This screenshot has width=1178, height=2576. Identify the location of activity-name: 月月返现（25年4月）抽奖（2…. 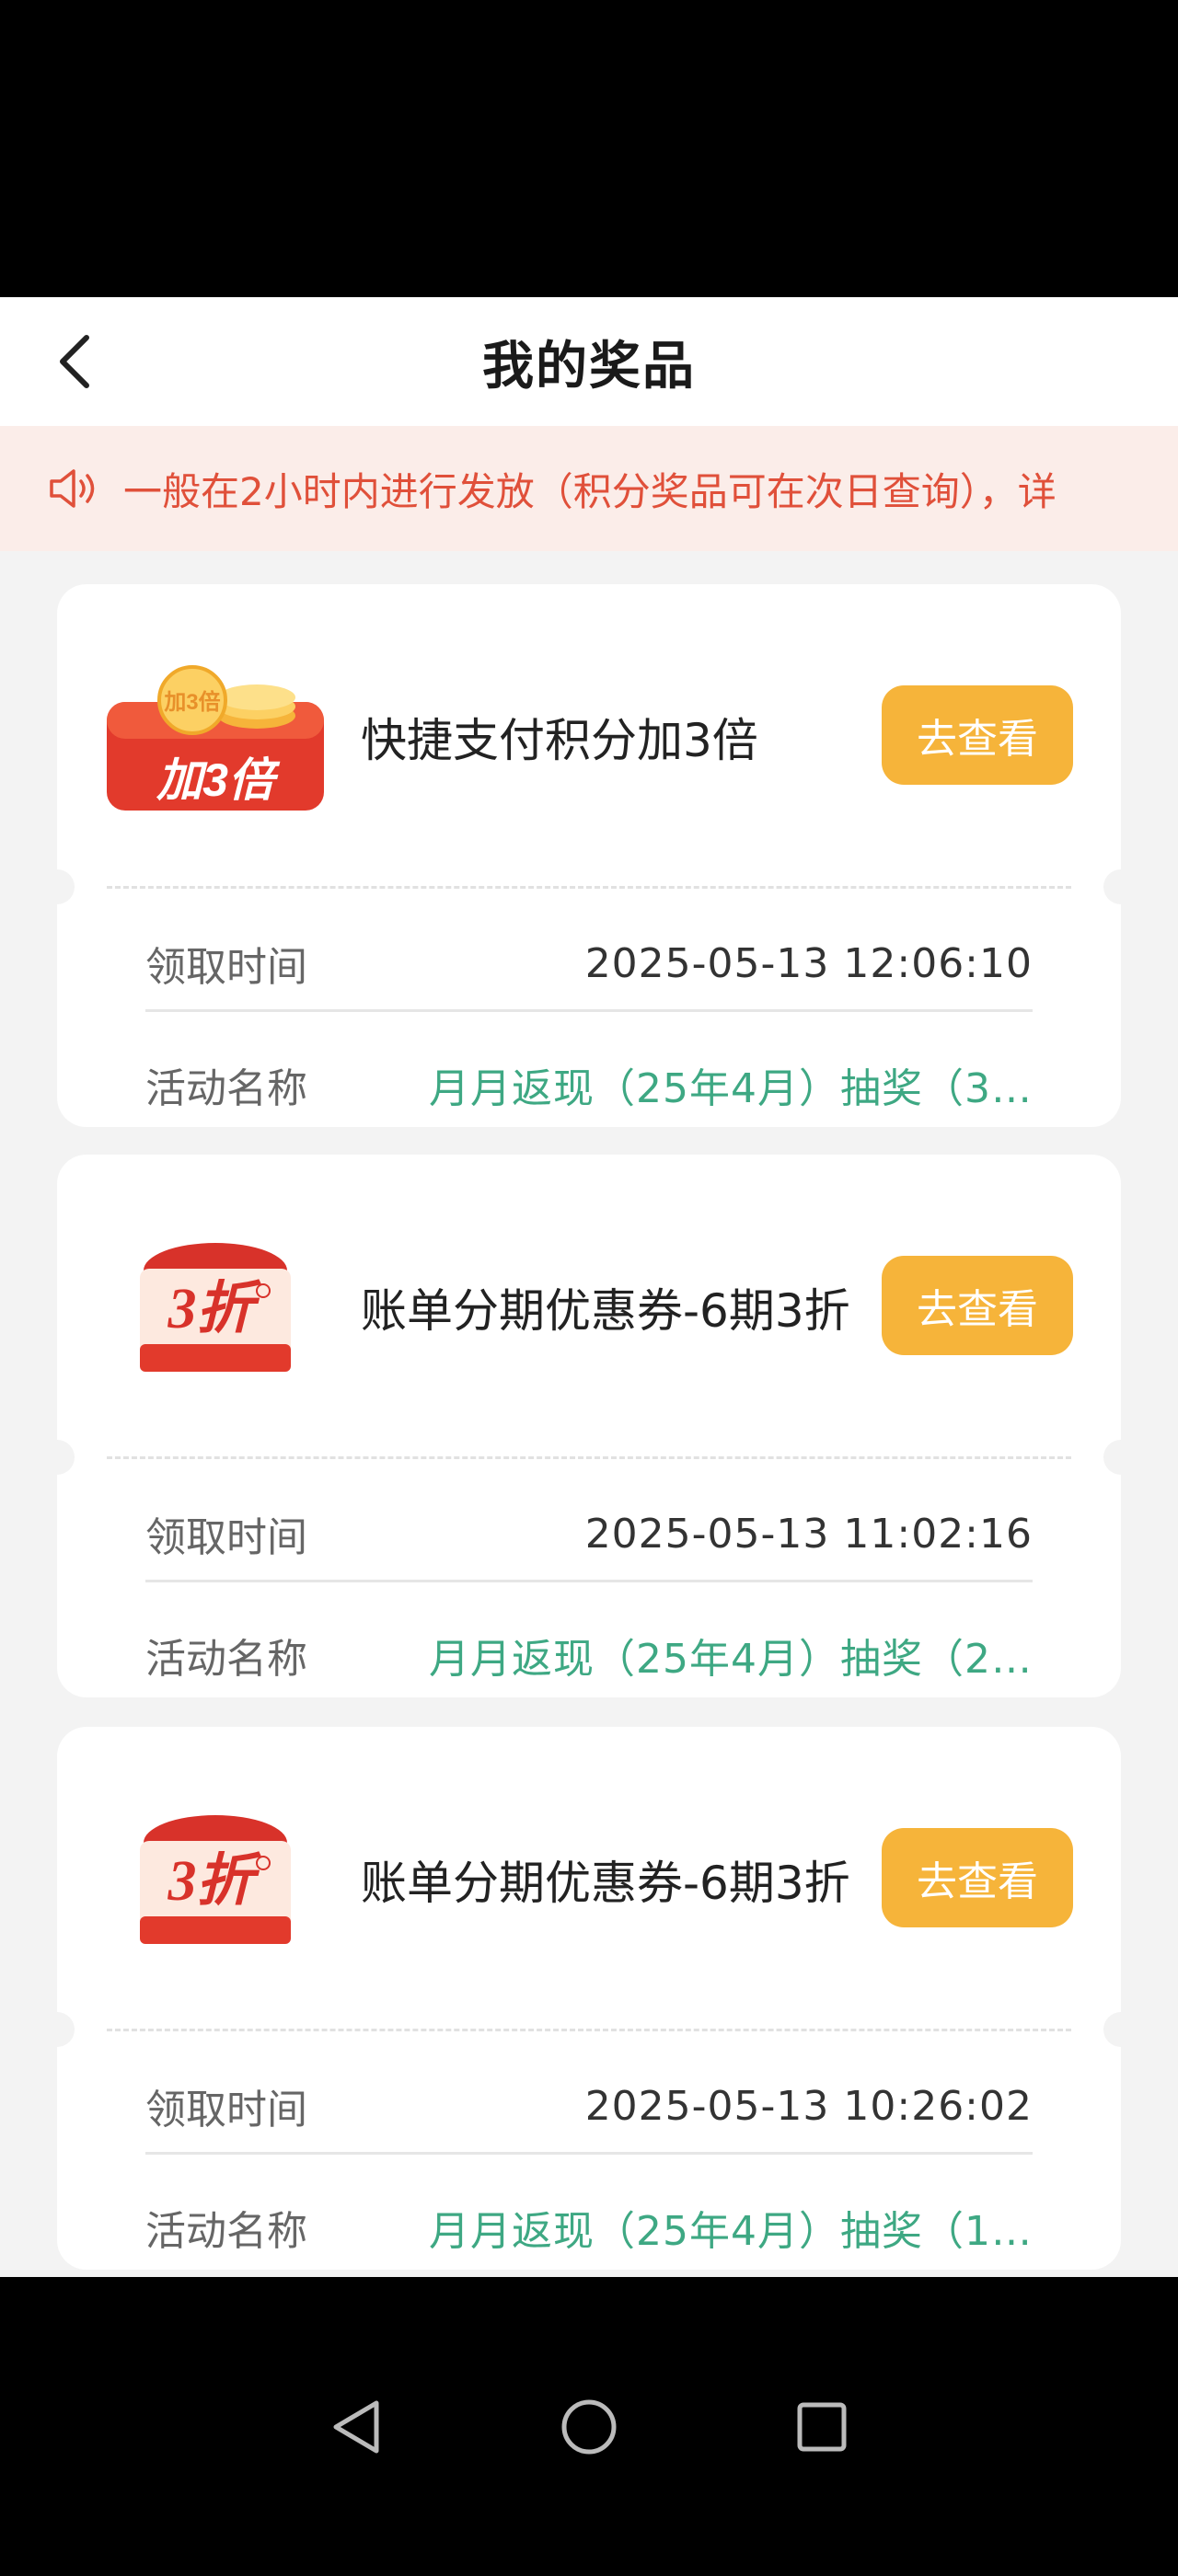
(731, 1655).